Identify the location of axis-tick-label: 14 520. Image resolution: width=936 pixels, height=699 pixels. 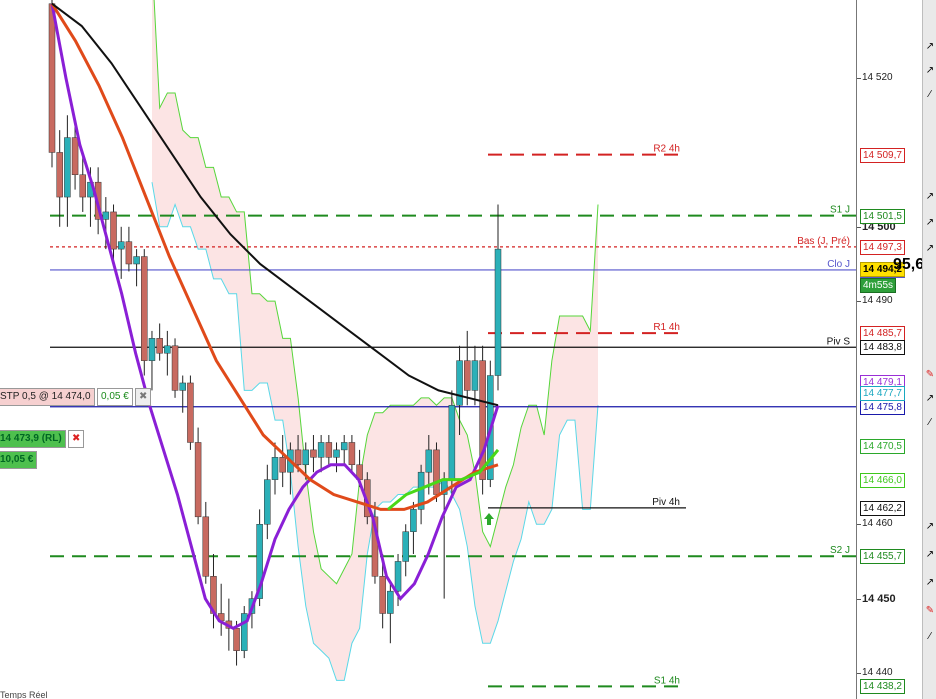
(877, 78).